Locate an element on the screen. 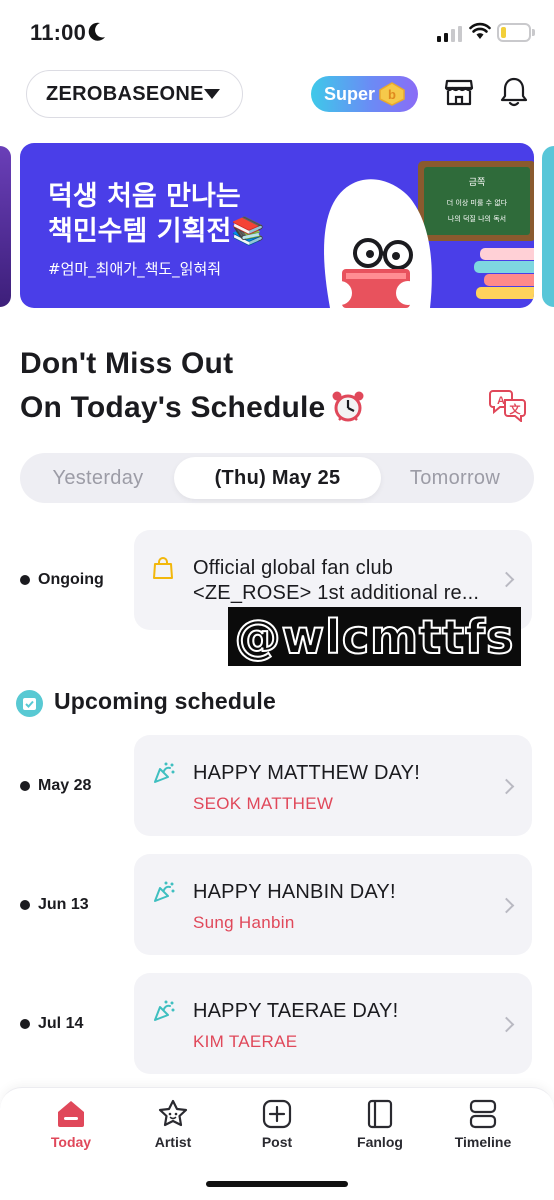 This screenshot has height=1200, width=554. artist-star-icon is located at coordinates (173, 1113).